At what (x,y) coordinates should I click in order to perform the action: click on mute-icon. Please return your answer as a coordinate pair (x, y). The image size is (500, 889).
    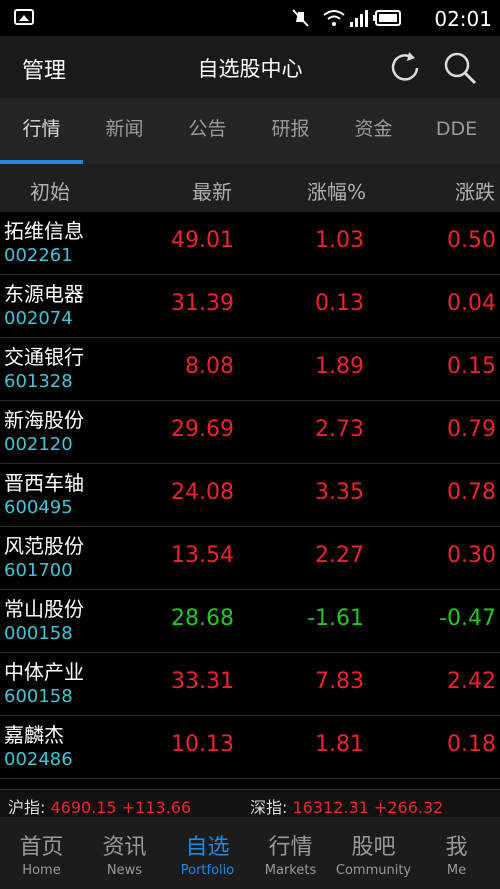
    Looking at the image, I should click on (300, 18).